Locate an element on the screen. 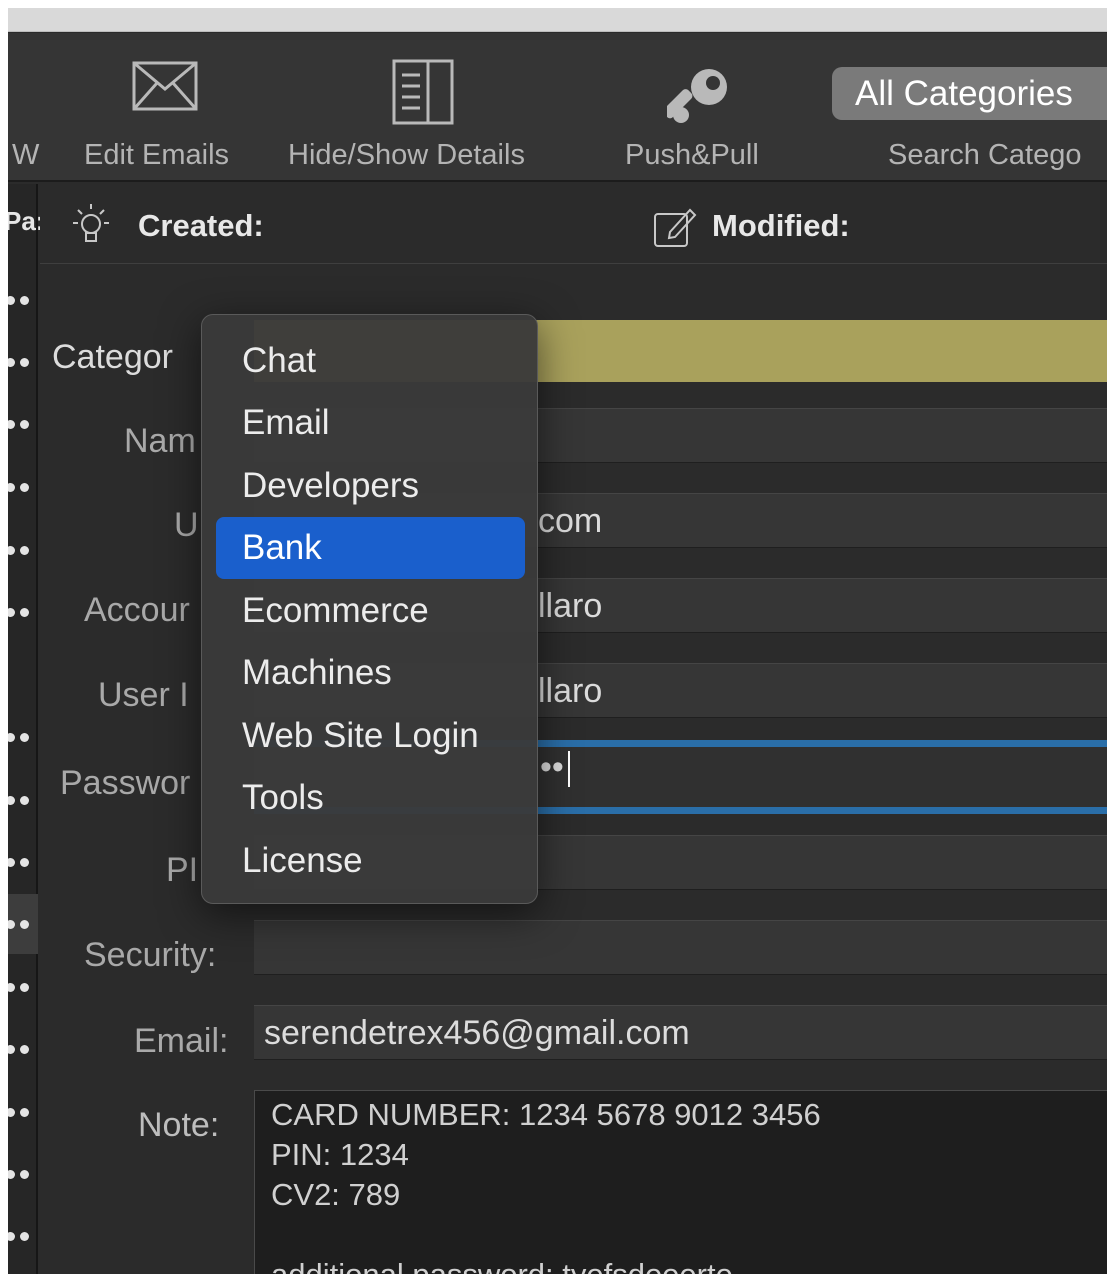 This screenshot has height=1274, width=1107. menu-item-developers: Developers is located at coordinates (370, 486).